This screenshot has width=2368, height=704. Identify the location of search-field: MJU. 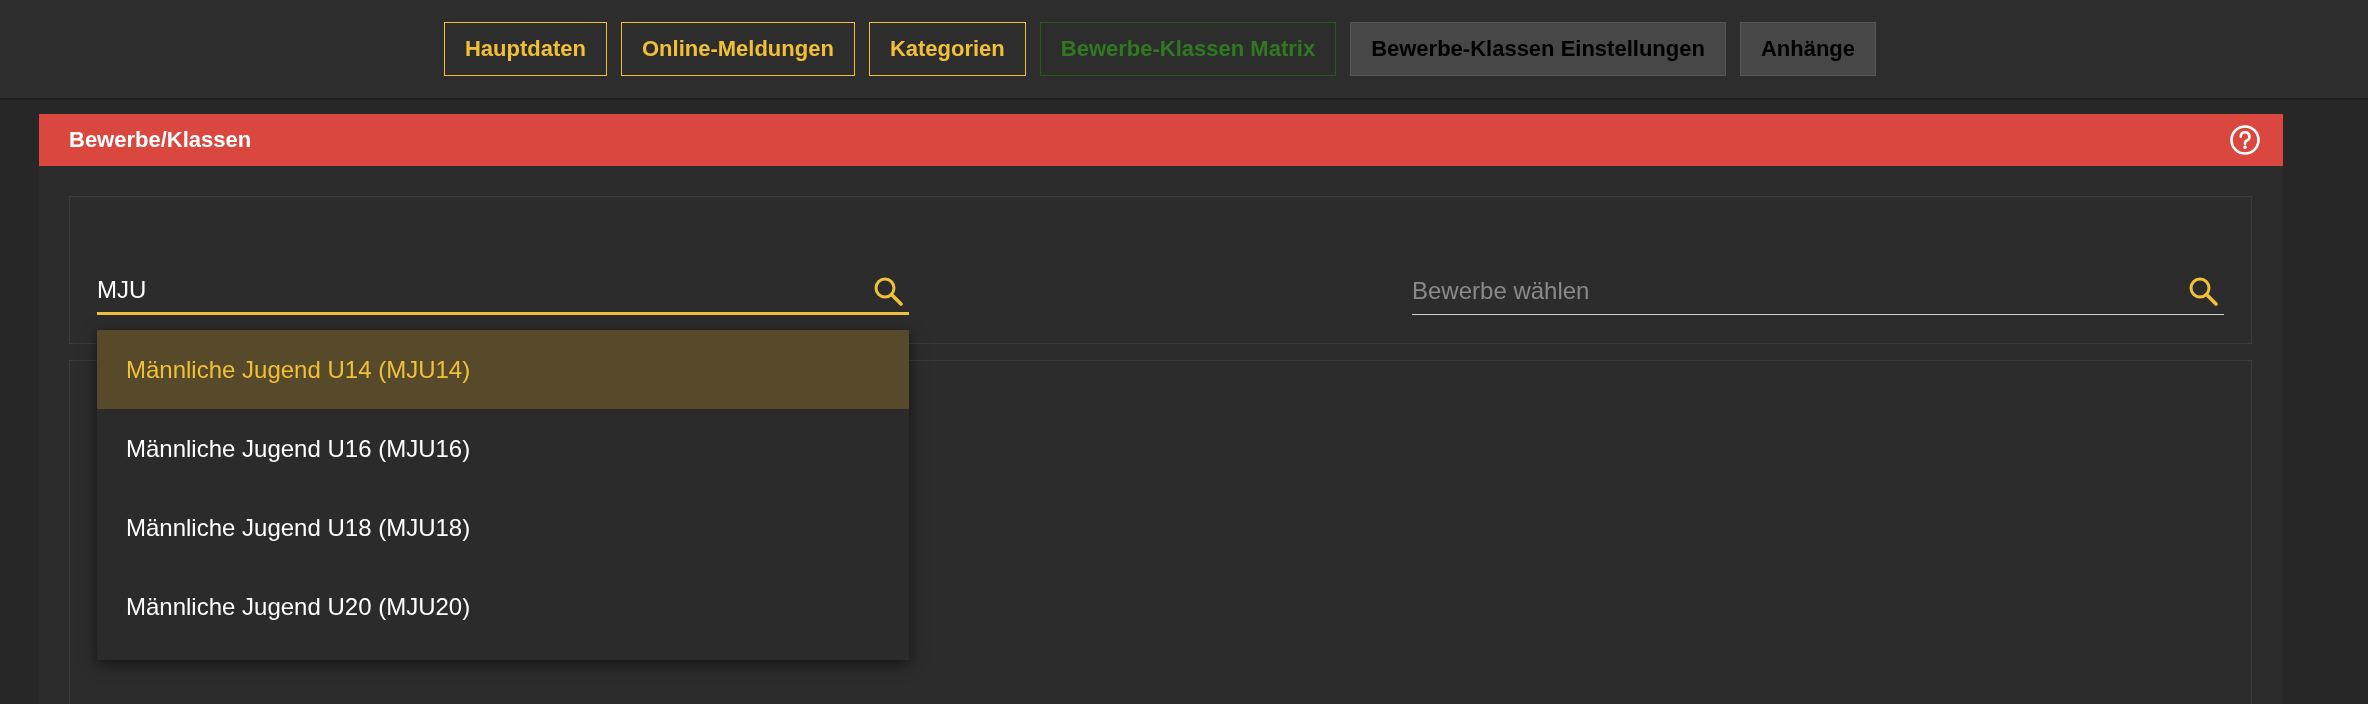
(503, 290).